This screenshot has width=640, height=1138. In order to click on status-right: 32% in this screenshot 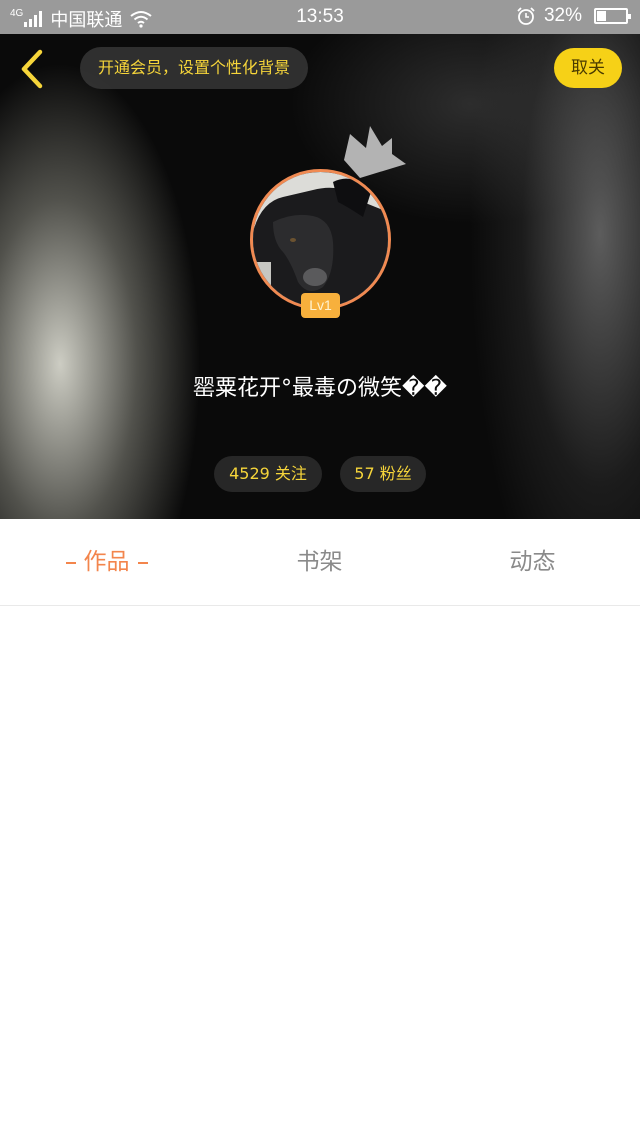, I will do `click(573, 16)`.